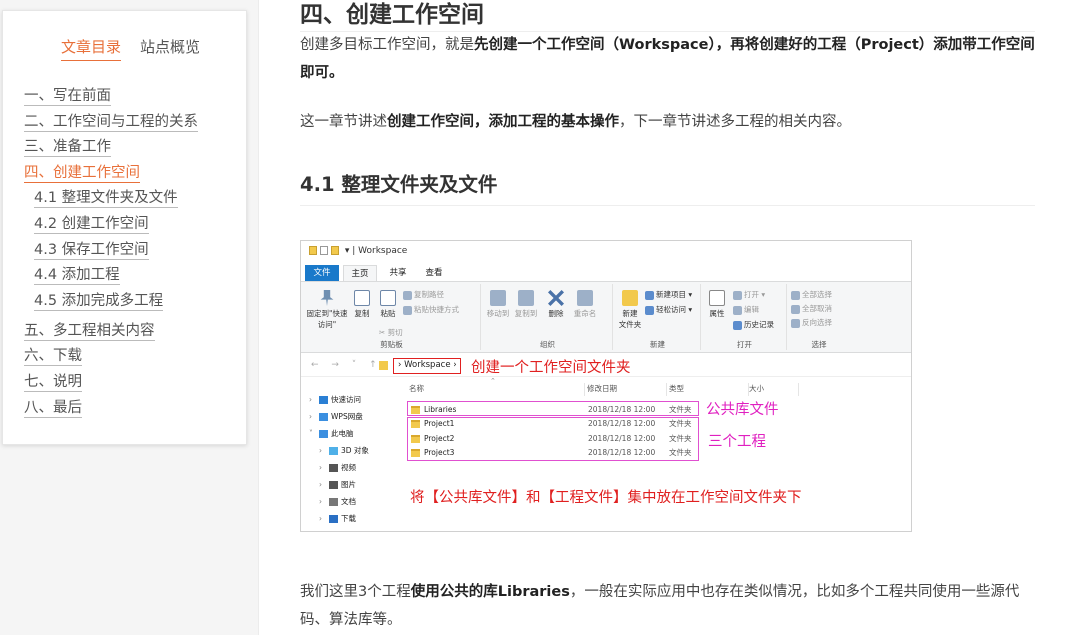 Image resolution: width=1080 pixels, height=635 pixels. I want to click on copy-path-button: 复制路径, so click(423, 294).